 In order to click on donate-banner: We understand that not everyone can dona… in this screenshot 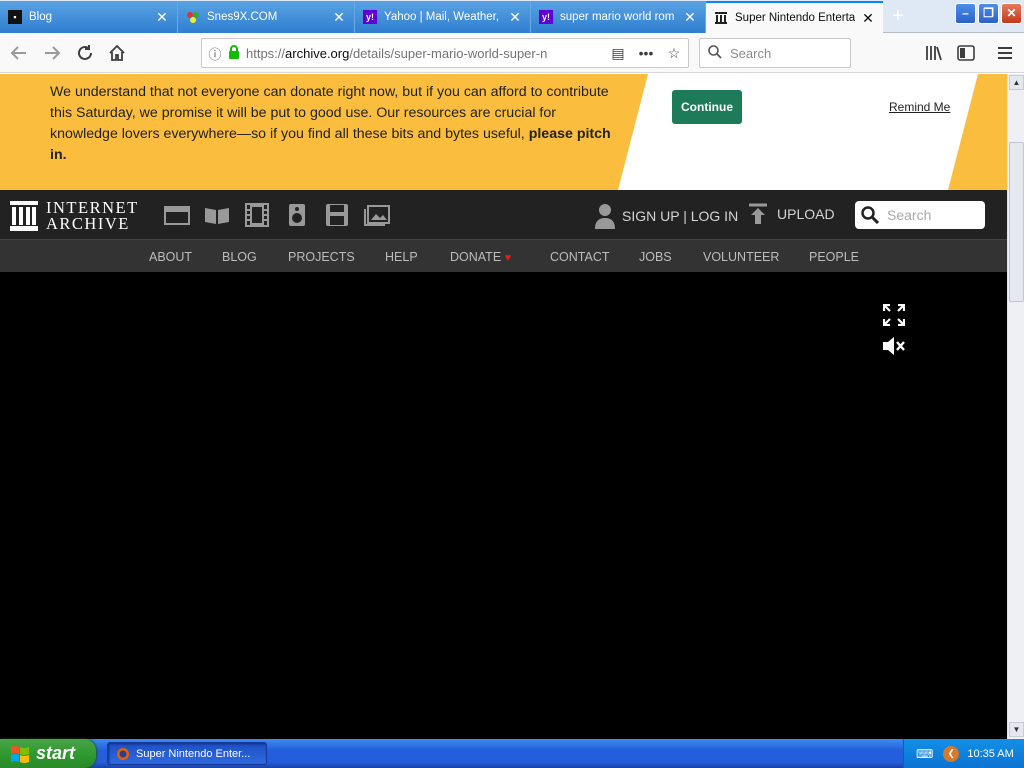, I will do `click(503, 132)`.